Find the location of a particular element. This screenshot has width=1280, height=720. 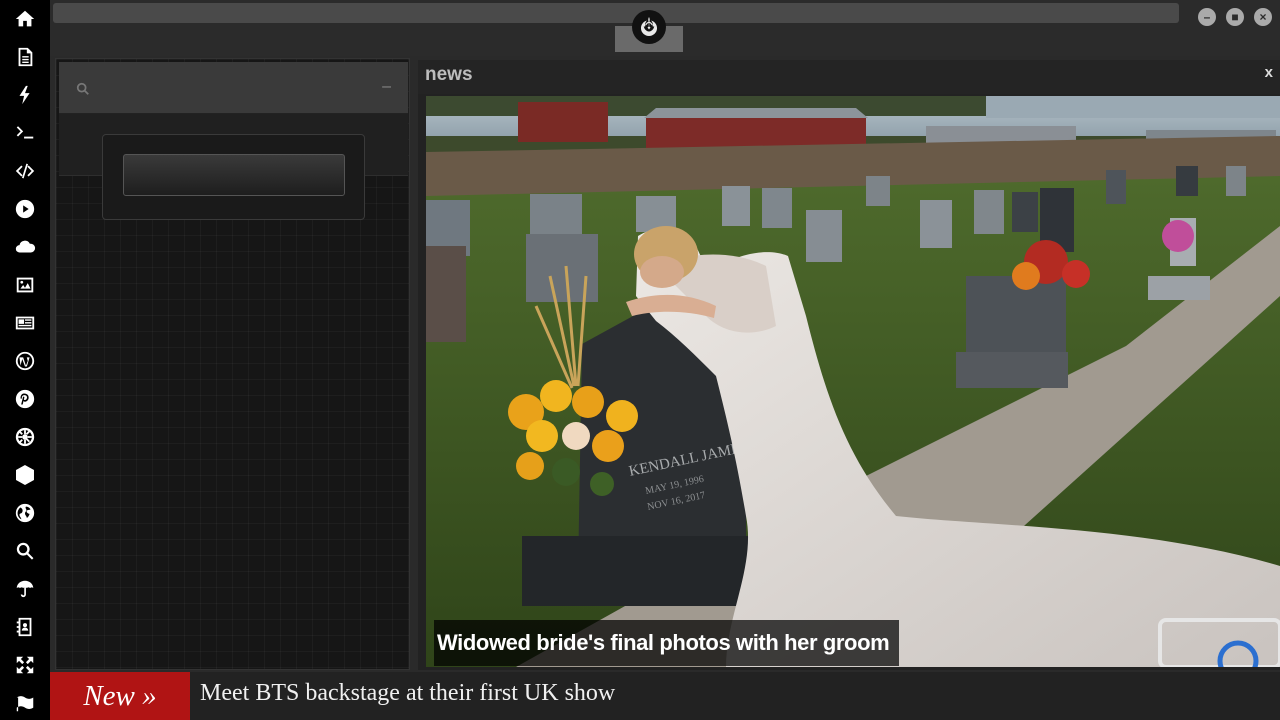

news-title: news is located at coordinates (449, 74).